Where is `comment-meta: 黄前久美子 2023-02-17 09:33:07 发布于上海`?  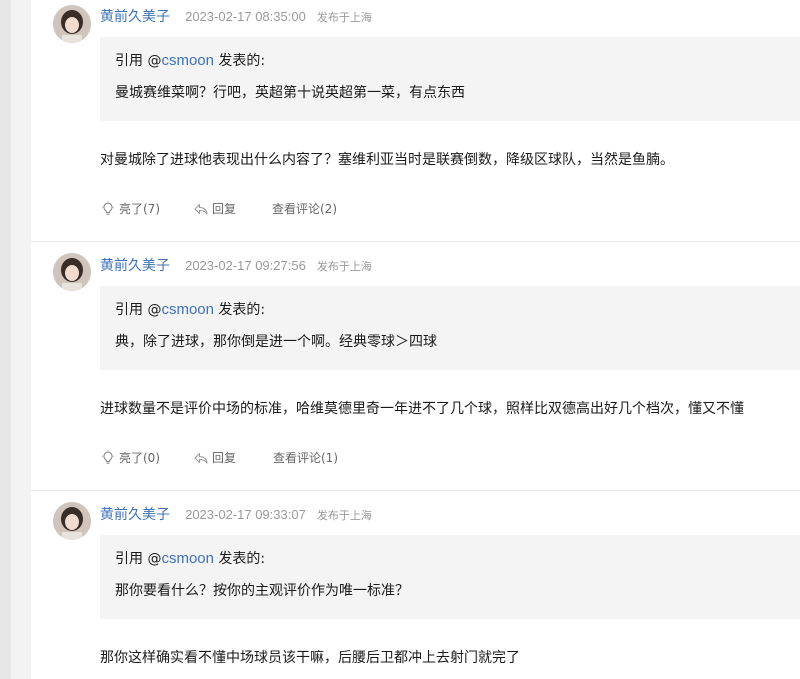
comment-meta: 黄前久美子 2023-02-17 09:33:07 发布于上海 is located at coordinates (236, 514).